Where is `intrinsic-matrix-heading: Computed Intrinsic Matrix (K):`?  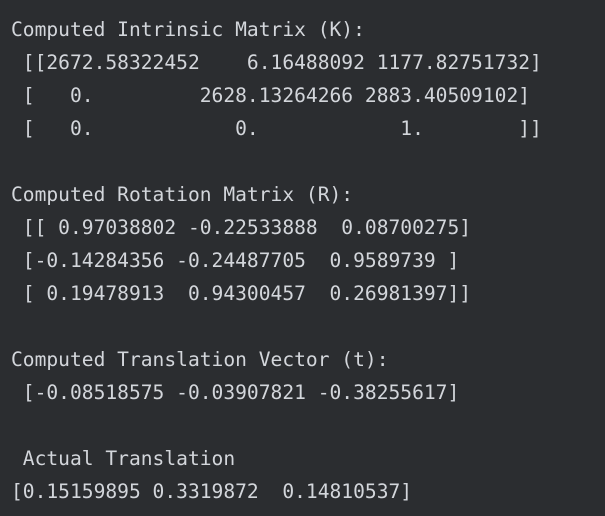
intrinsic-matrix-heading: Computed Intrinsic Matrix (K): is located at coordinates (188, 29).